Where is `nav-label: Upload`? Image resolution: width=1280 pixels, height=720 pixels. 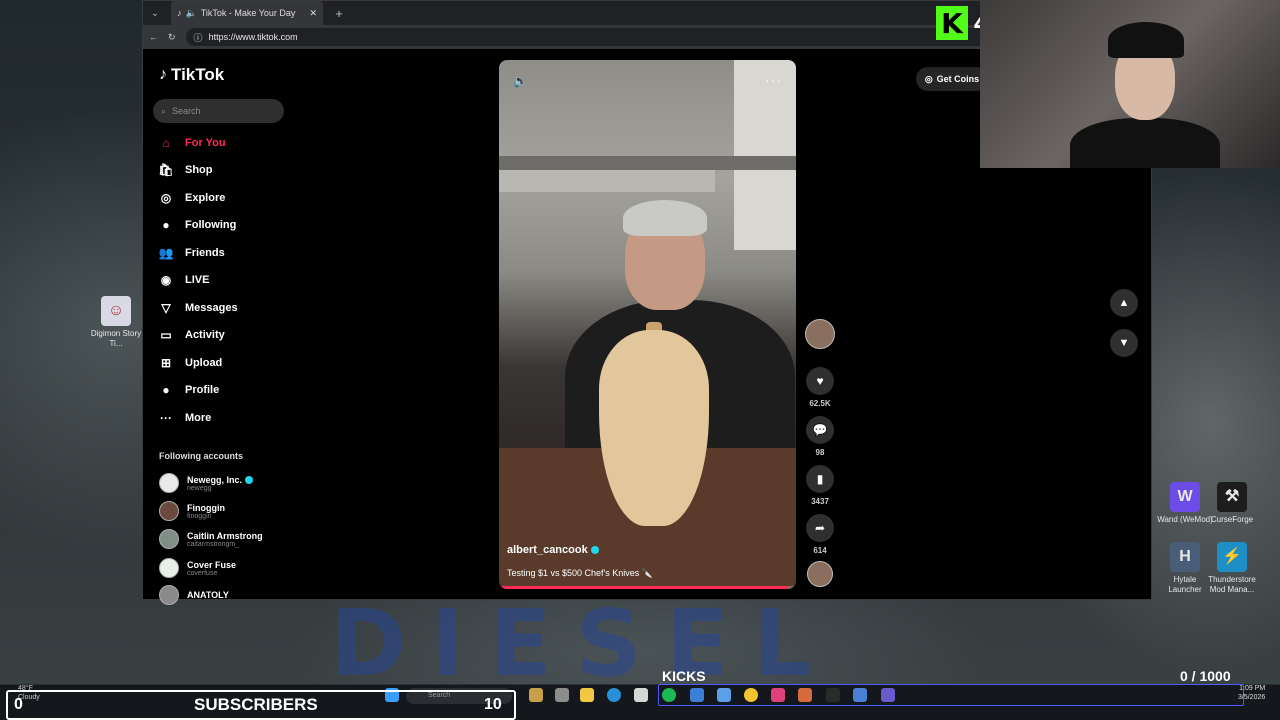
nav-label: Upload is located at coordinates (204, 363).